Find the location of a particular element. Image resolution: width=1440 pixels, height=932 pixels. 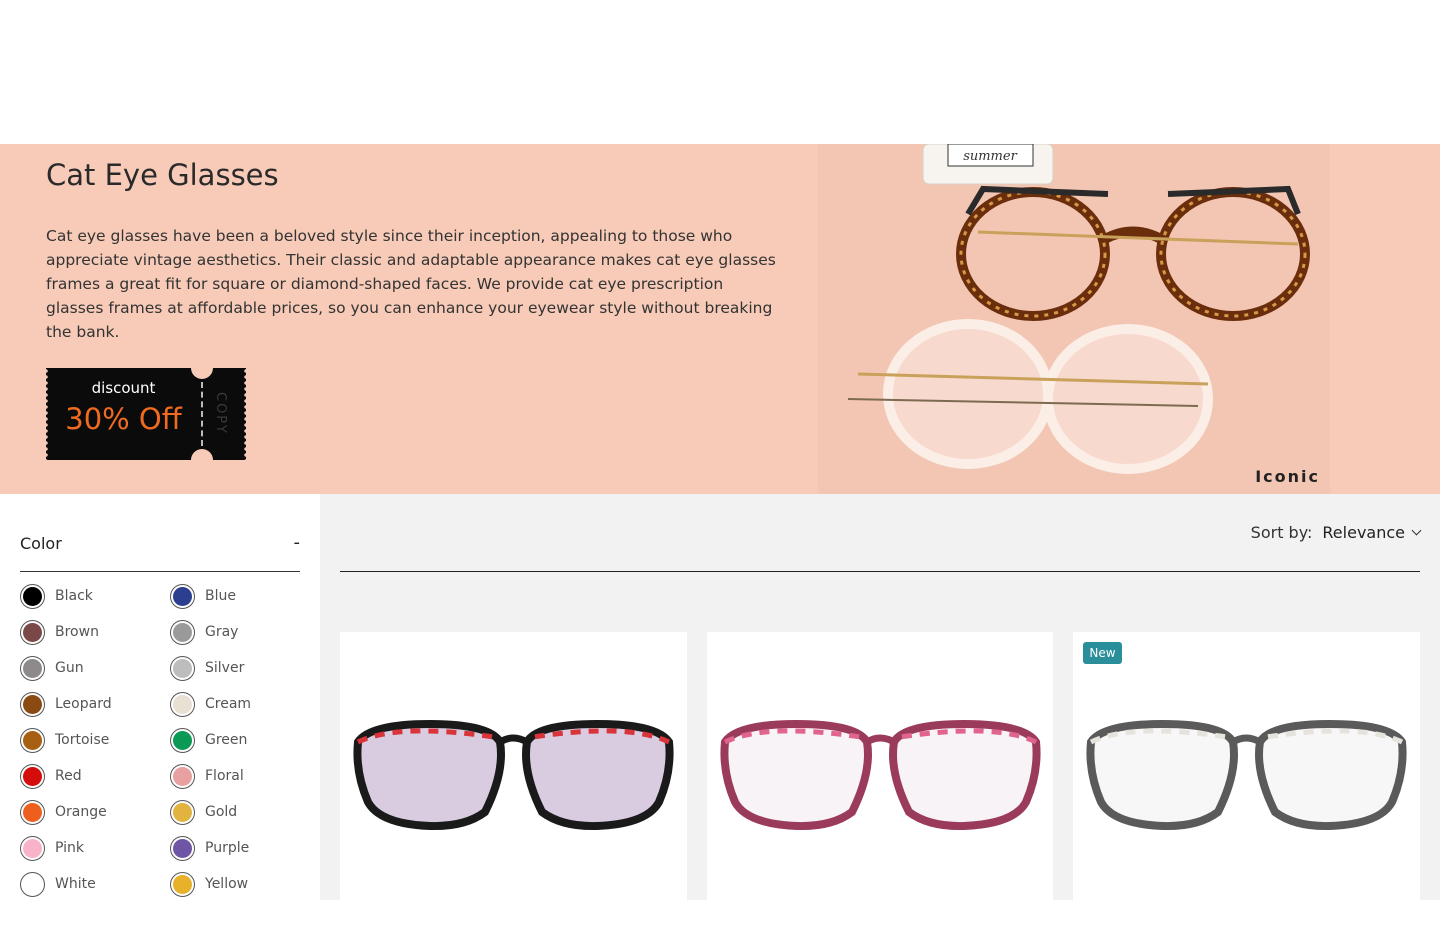

color-option-label: White is located at coordinates (75, 884).